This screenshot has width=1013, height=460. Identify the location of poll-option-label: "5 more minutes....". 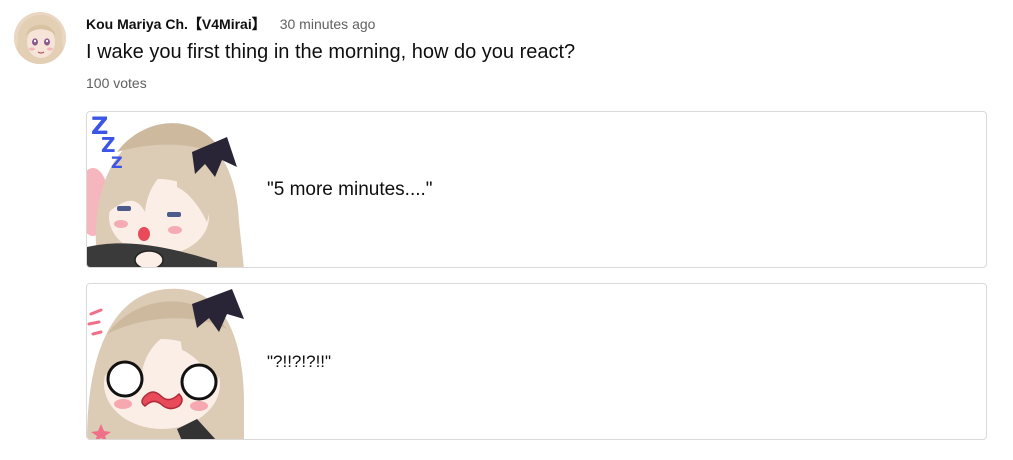
(350, 189).